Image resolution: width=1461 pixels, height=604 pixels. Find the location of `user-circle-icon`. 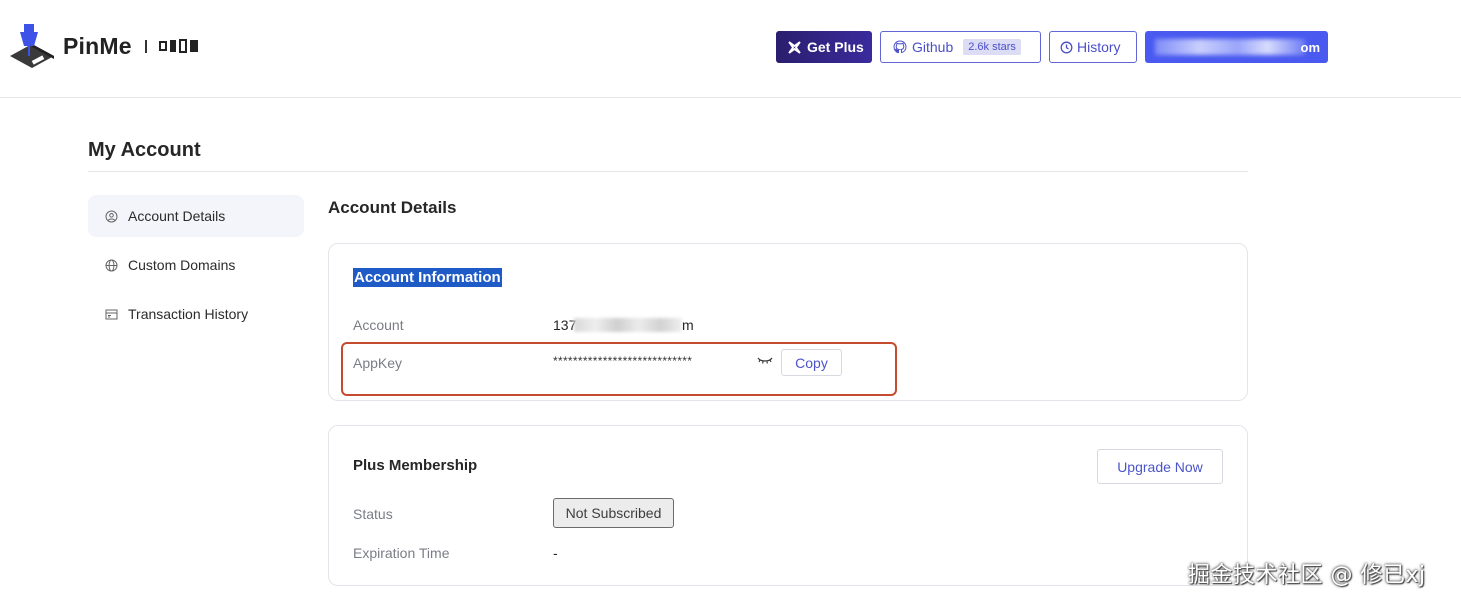

user-circle-icon is located at coordinates (111, 216).